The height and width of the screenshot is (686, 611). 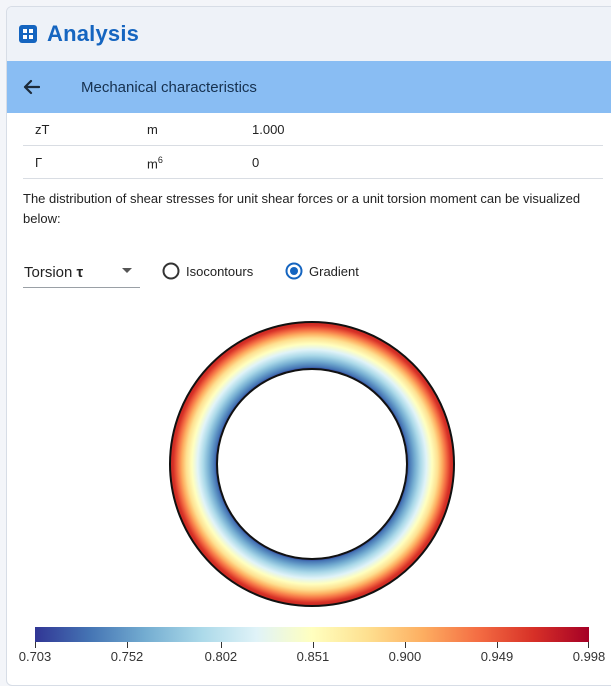 What do you see at coordinates (309, 34) in the screenshot?
I see `top-bar: Analysis` at bounding box center [309, 34].